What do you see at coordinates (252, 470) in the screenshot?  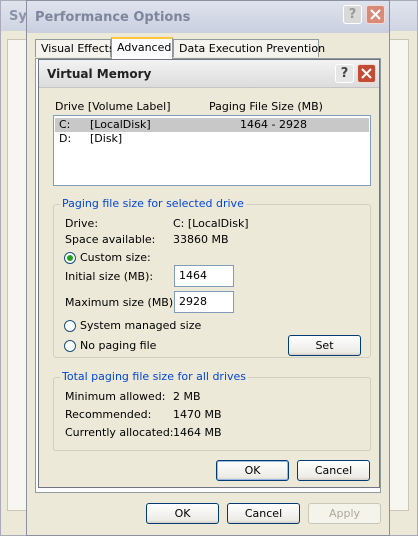 I see `vm-ok-button: OK` at bounding box center [252, 470].